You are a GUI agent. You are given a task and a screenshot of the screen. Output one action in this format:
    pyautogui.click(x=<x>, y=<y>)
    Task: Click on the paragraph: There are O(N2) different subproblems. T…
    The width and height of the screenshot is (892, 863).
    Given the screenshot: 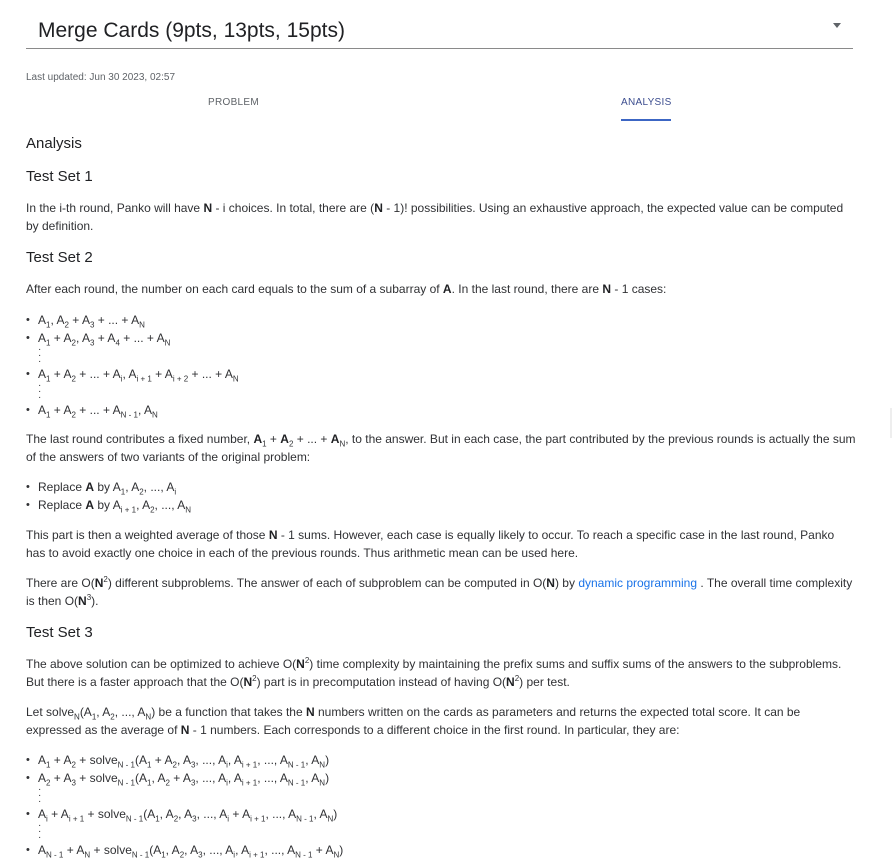 What is the action you would take?
    pyautogui.click(x=439, y=592)
    